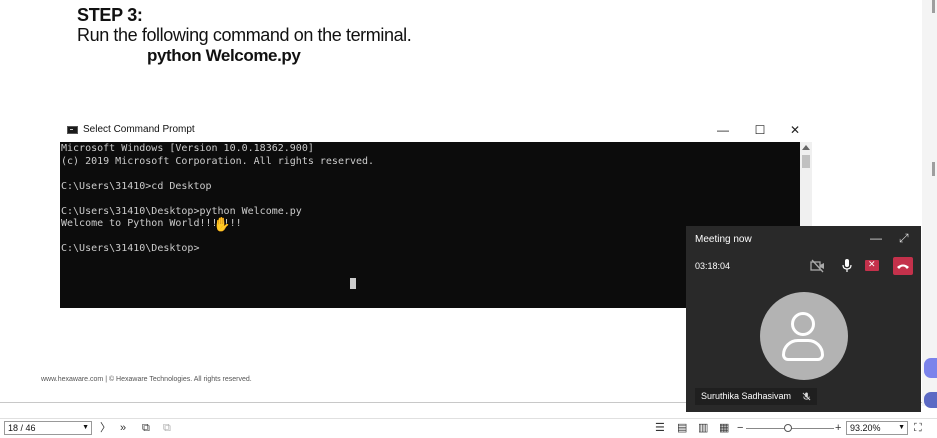 This screenshot has width=937, height=438. Describe the element at coordinates (660, 428) in the screenshot. I see `single-page-view-icon: ☰` at that location.